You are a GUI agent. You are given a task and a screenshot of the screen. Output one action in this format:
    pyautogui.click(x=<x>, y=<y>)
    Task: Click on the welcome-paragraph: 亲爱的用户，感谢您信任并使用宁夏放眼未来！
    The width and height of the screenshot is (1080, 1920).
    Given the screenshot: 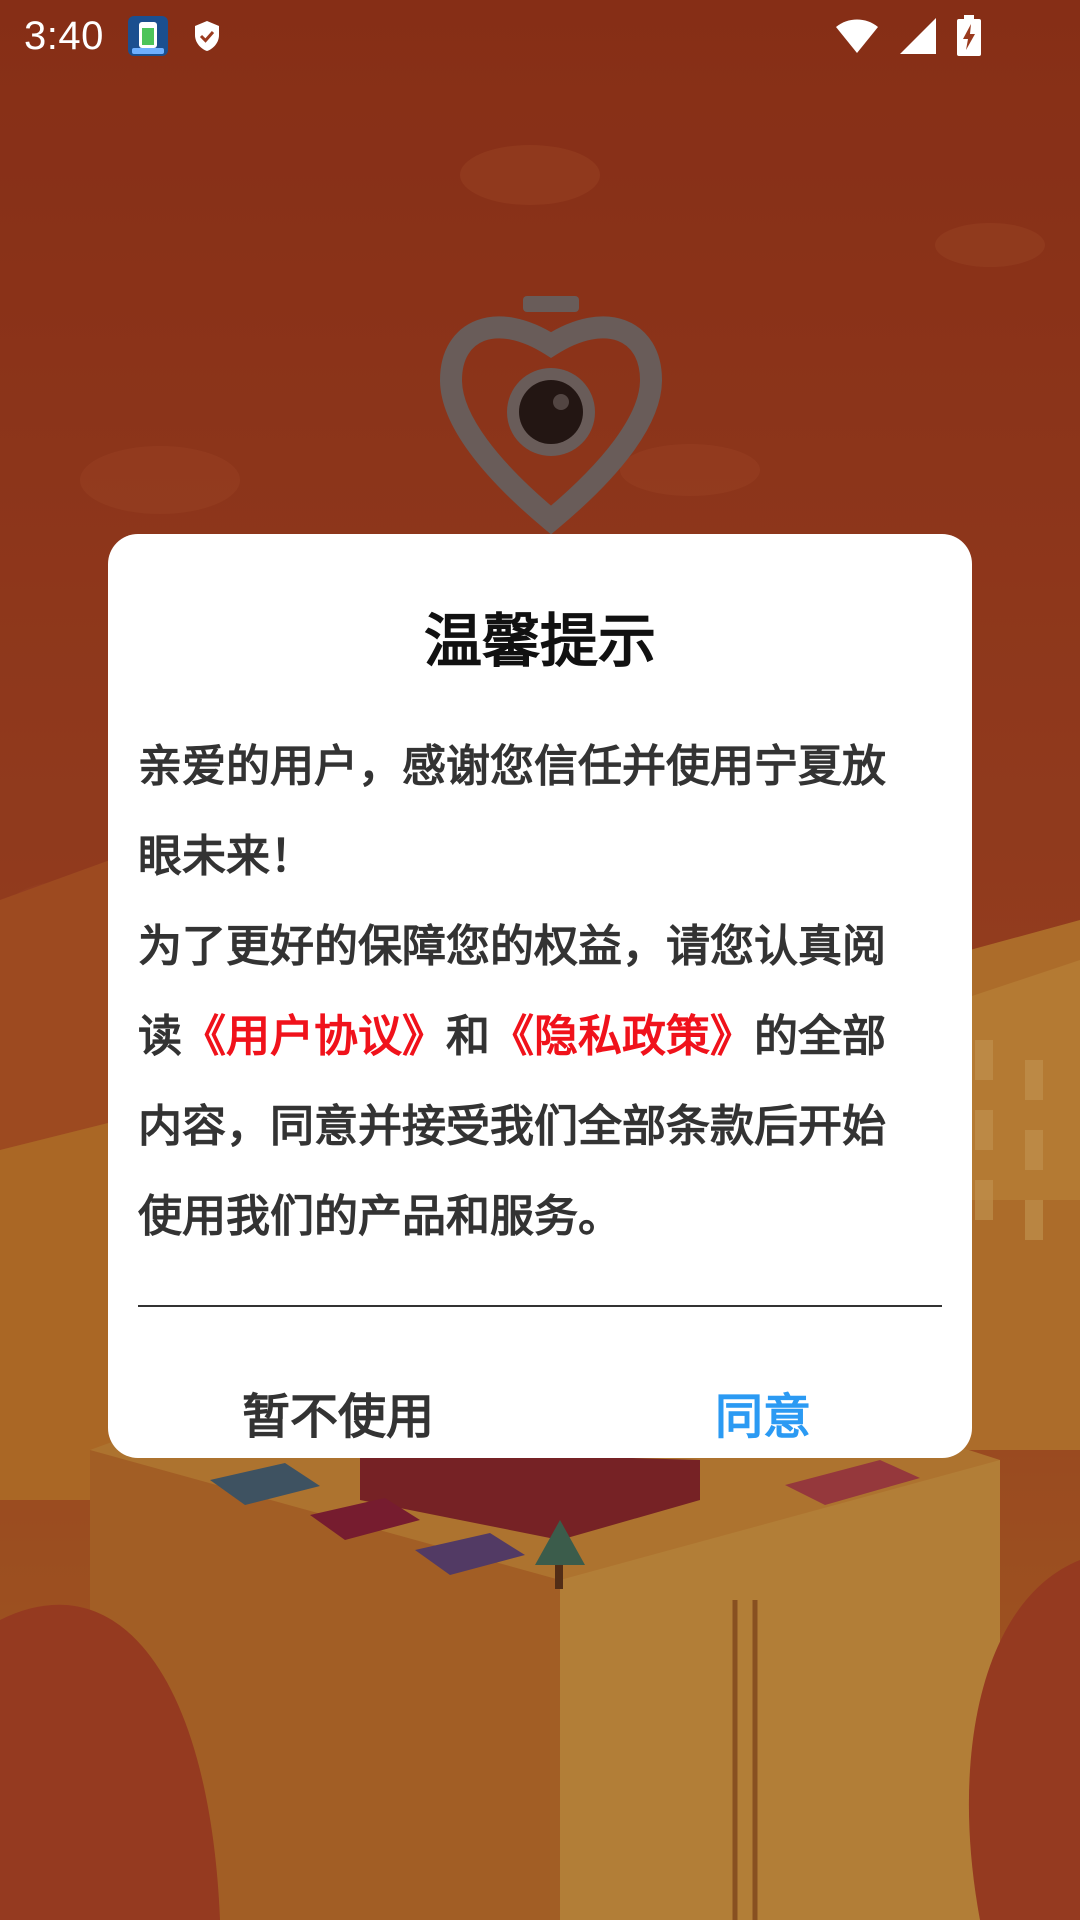 What is the action you would take?
    pyautogui.click(x=512, y=811)
    